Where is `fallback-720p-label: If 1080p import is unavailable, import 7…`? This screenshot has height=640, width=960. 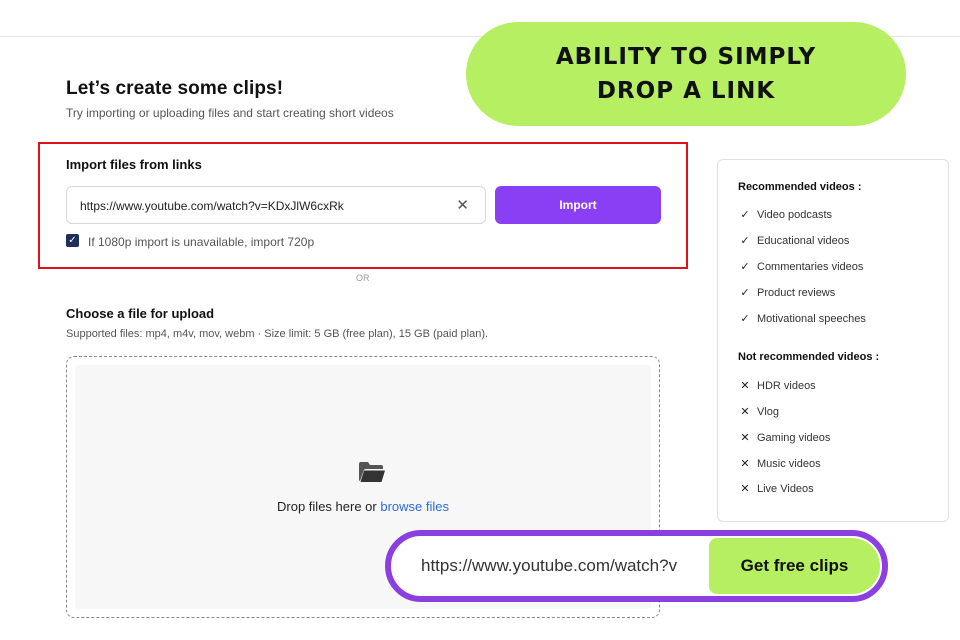
fallback-720p-label: If 1080p import is unavailable, import 7… is located at coordinates (201, 242).